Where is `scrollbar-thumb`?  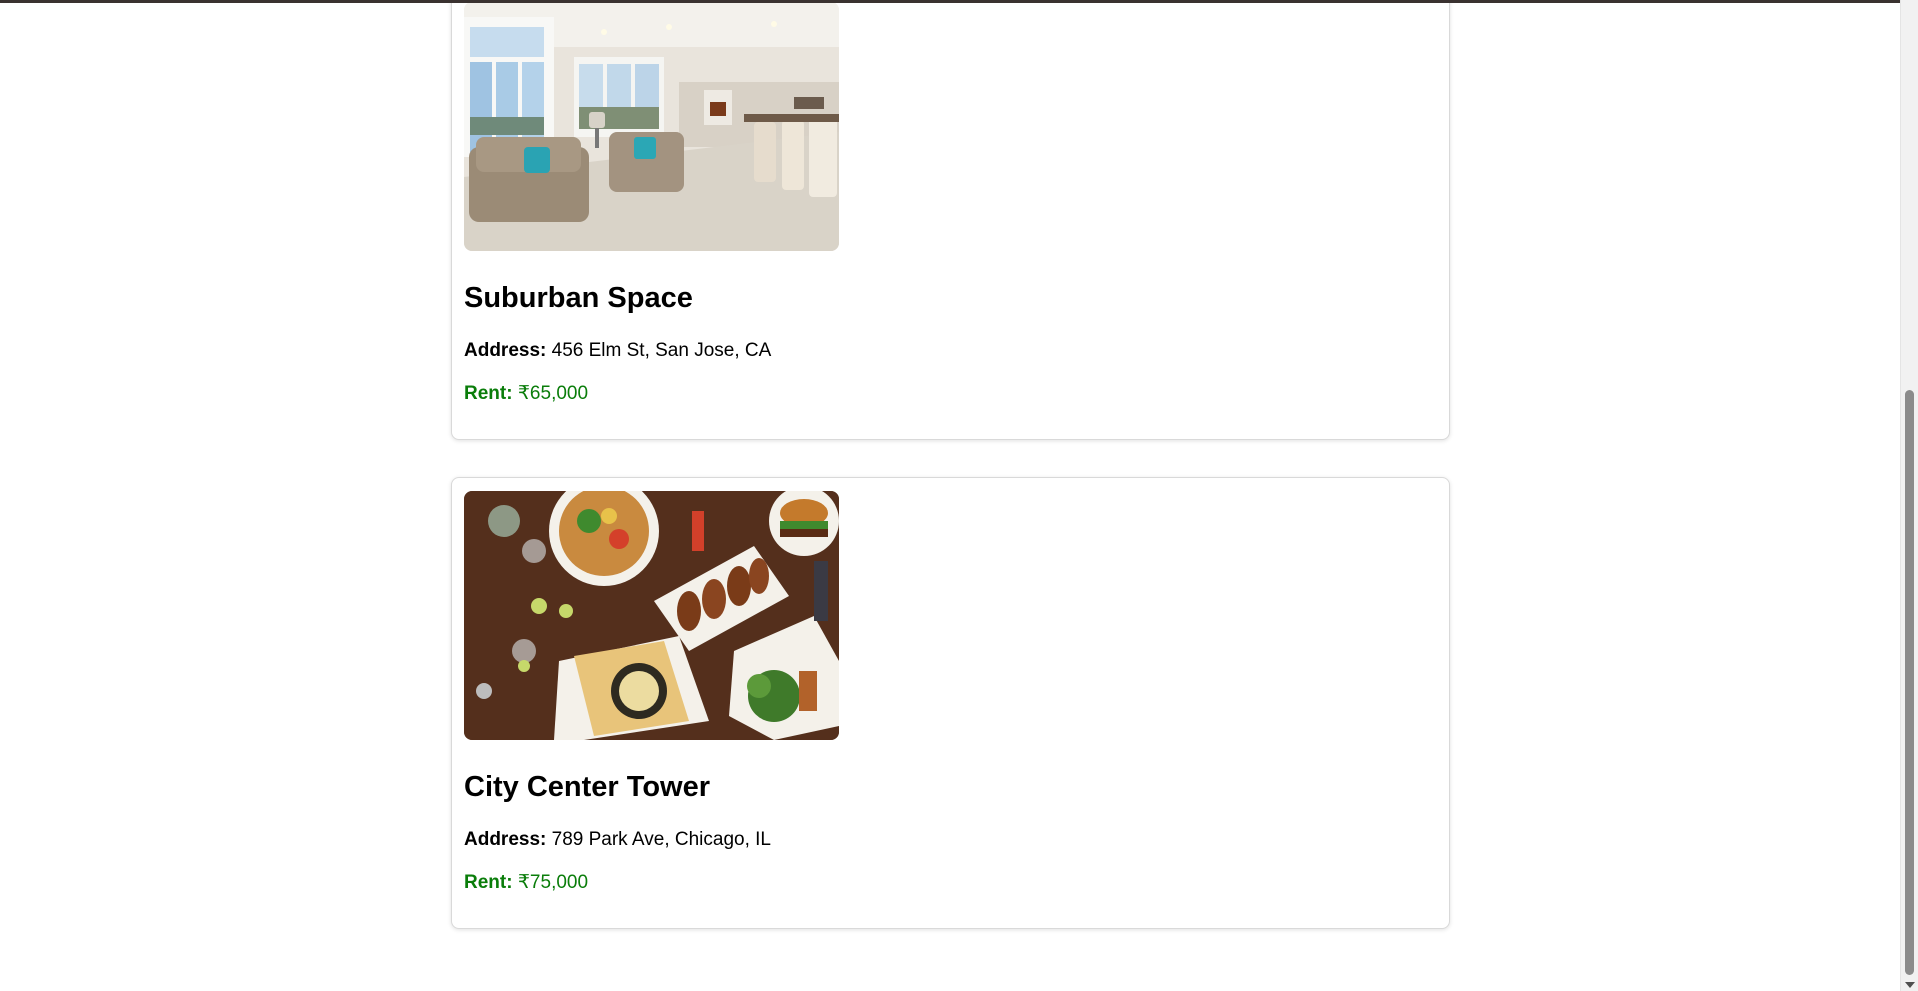 scrollbar-thumb is located at coordinates (1909, 682).